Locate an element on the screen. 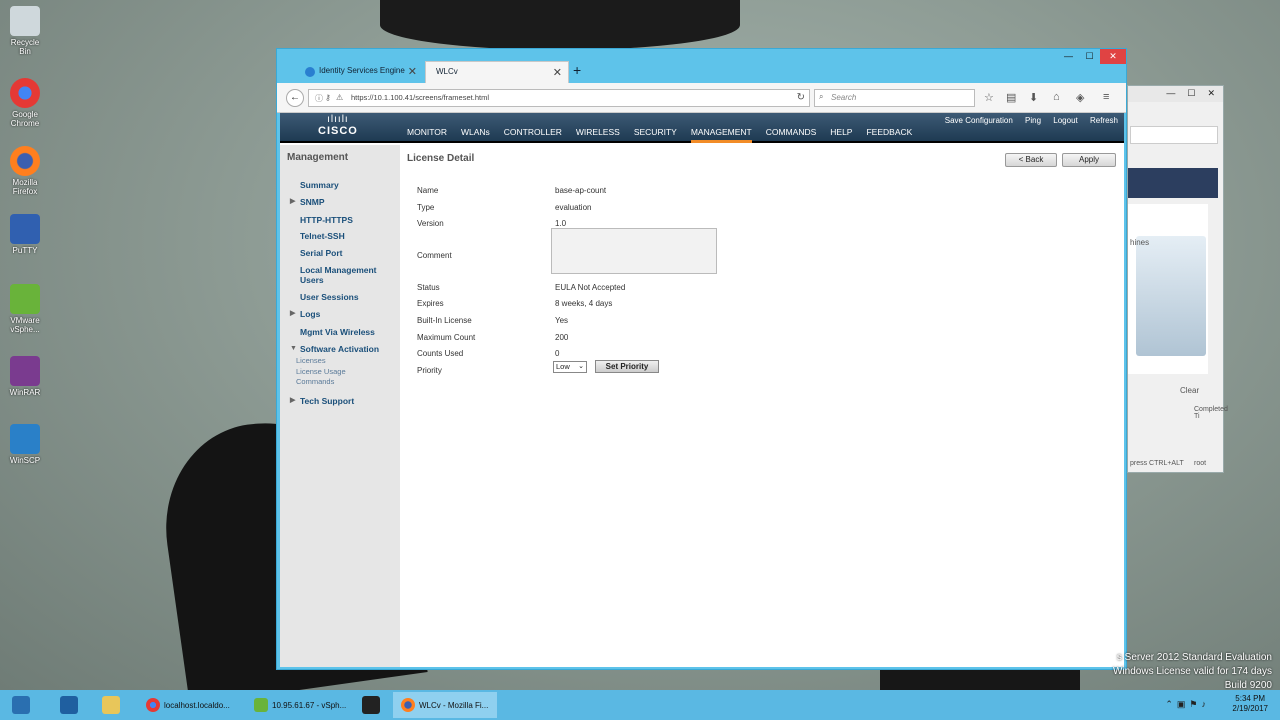 The width and height of the screenshot is (1280, 720). reading-list-icon: ▤ is located at coordinates (1011, 97).